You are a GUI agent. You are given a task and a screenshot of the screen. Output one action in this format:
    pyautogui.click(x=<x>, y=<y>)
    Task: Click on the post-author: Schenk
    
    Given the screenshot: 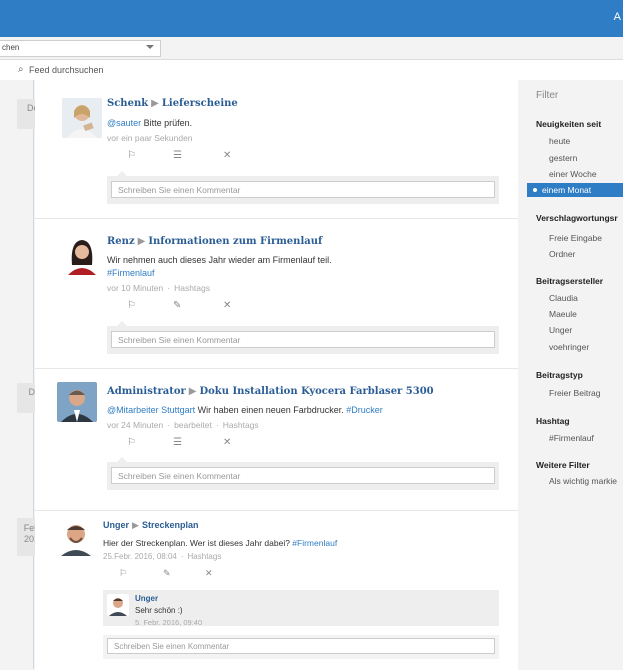 What is the action you would take?
    pyautogui.click(x=127, y=103)
    